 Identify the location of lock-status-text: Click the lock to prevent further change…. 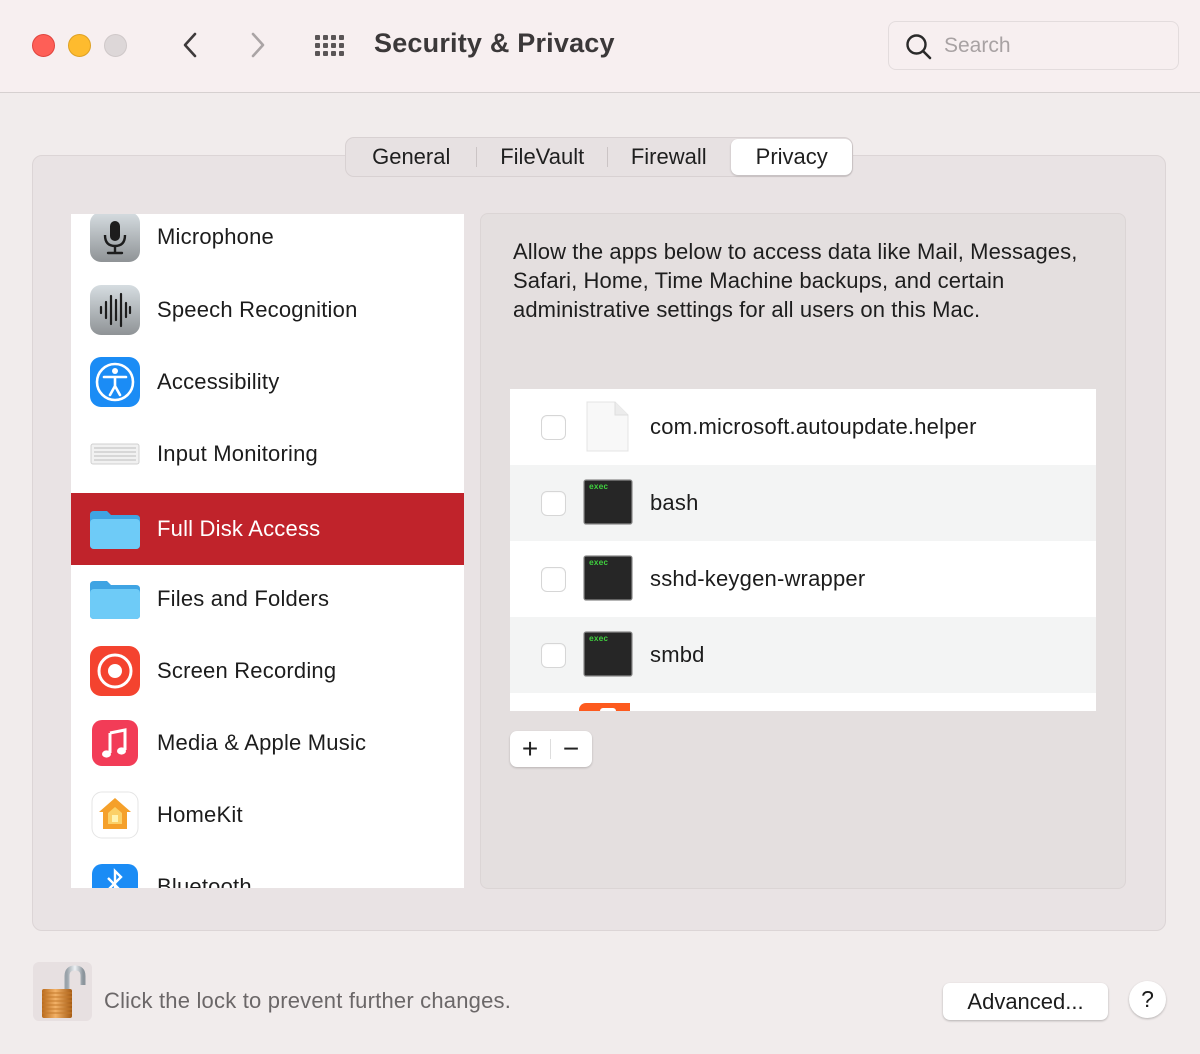
(308, 1000).